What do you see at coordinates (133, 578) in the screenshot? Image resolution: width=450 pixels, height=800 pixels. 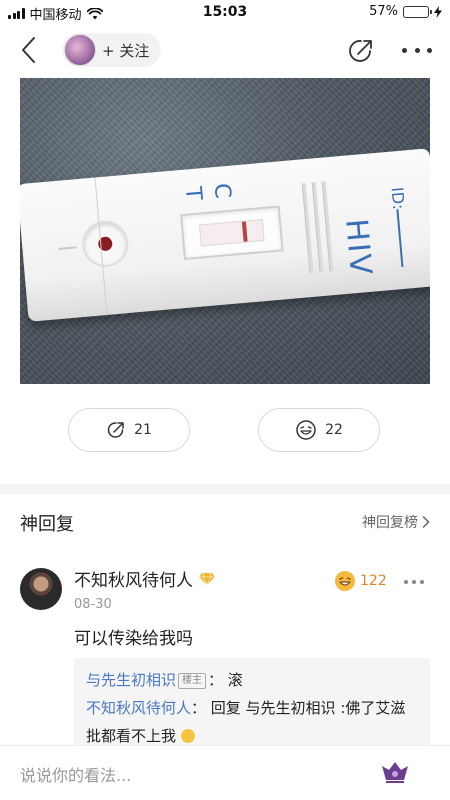 I see `commenter-name: 不知秋风待何人` at bounding box center [133, 578].